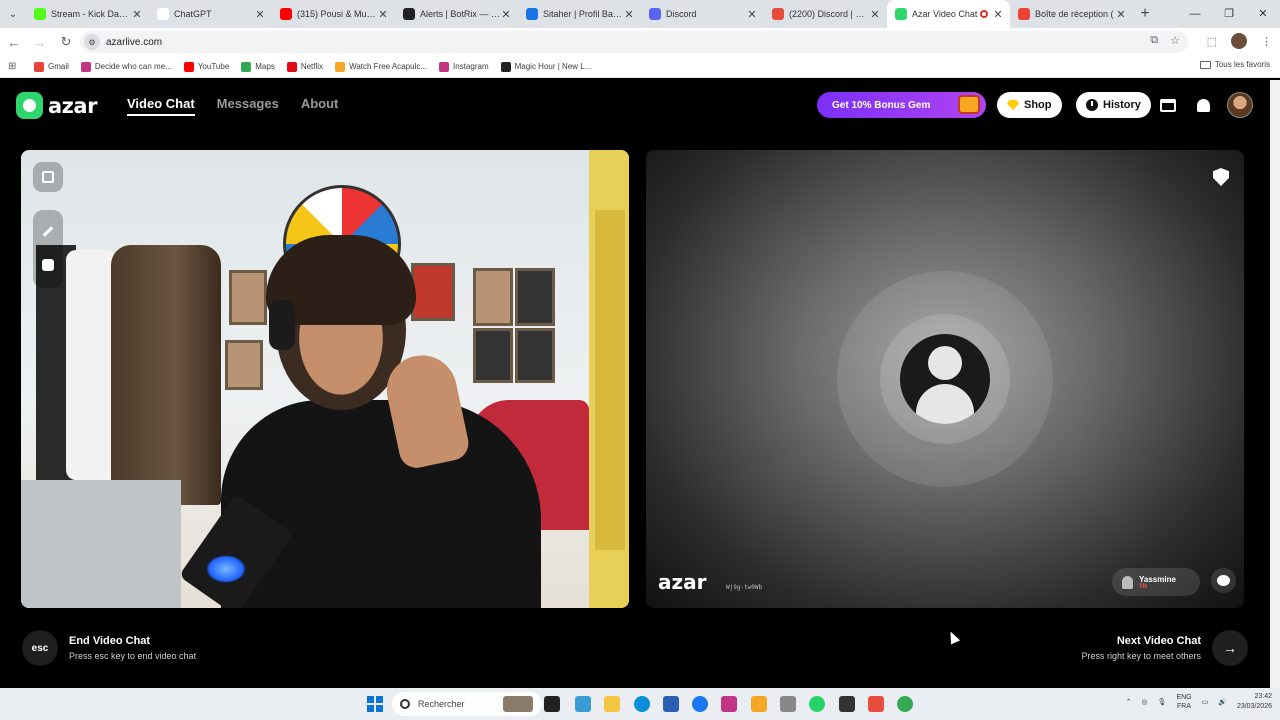  Describe the element at coordinates (1240, 105) in the screenshot. I see `user-avatar` at that location.